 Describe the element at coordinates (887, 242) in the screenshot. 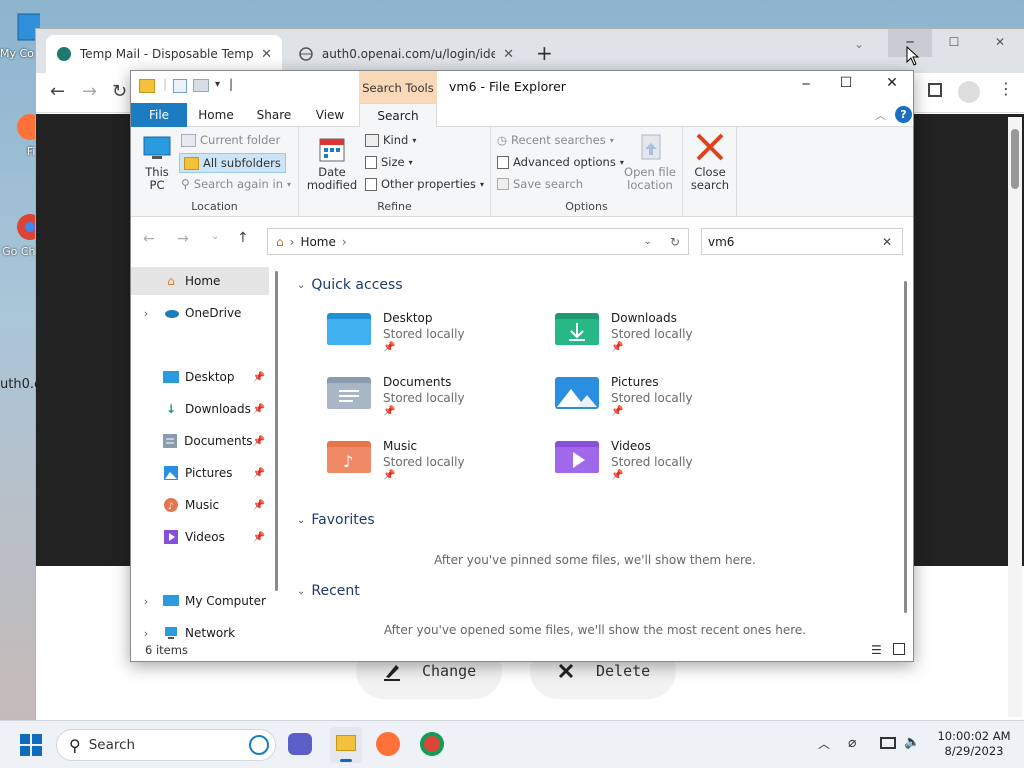

I see `clear-search-icon: ✕` at that location.